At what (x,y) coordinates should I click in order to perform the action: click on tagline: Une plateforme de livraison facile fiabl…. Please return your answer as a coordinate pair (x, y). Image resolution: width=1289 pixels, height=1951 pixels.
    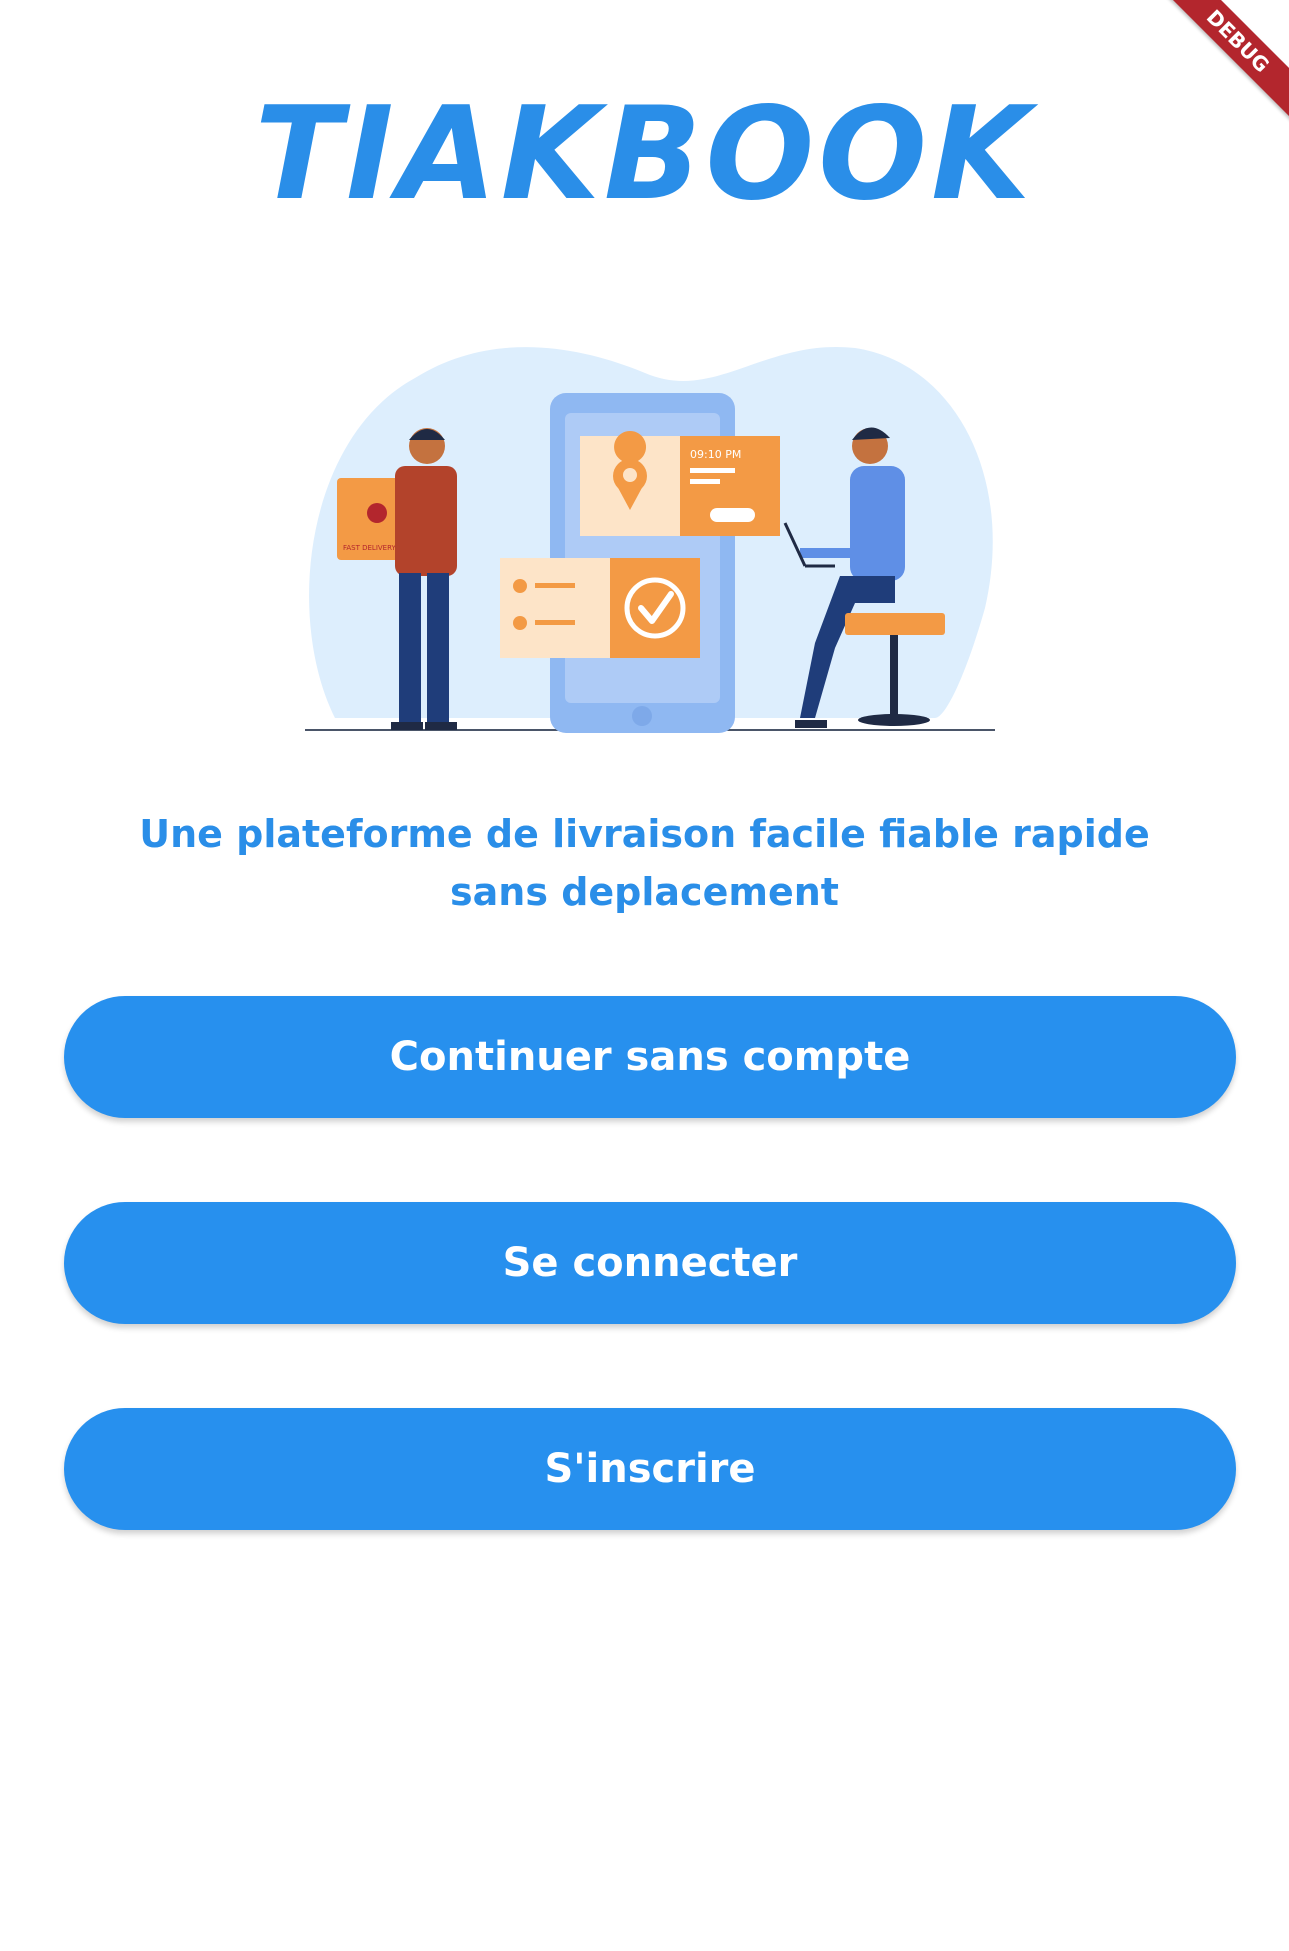
    Looking at the image, I should click on (644, 863).